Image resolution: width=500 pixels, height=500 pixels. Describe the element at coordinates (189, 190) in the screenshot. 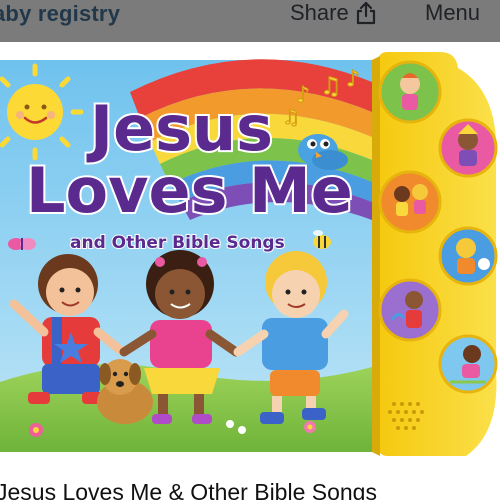

I see `cover-title-line2: Loves Me` at that location.